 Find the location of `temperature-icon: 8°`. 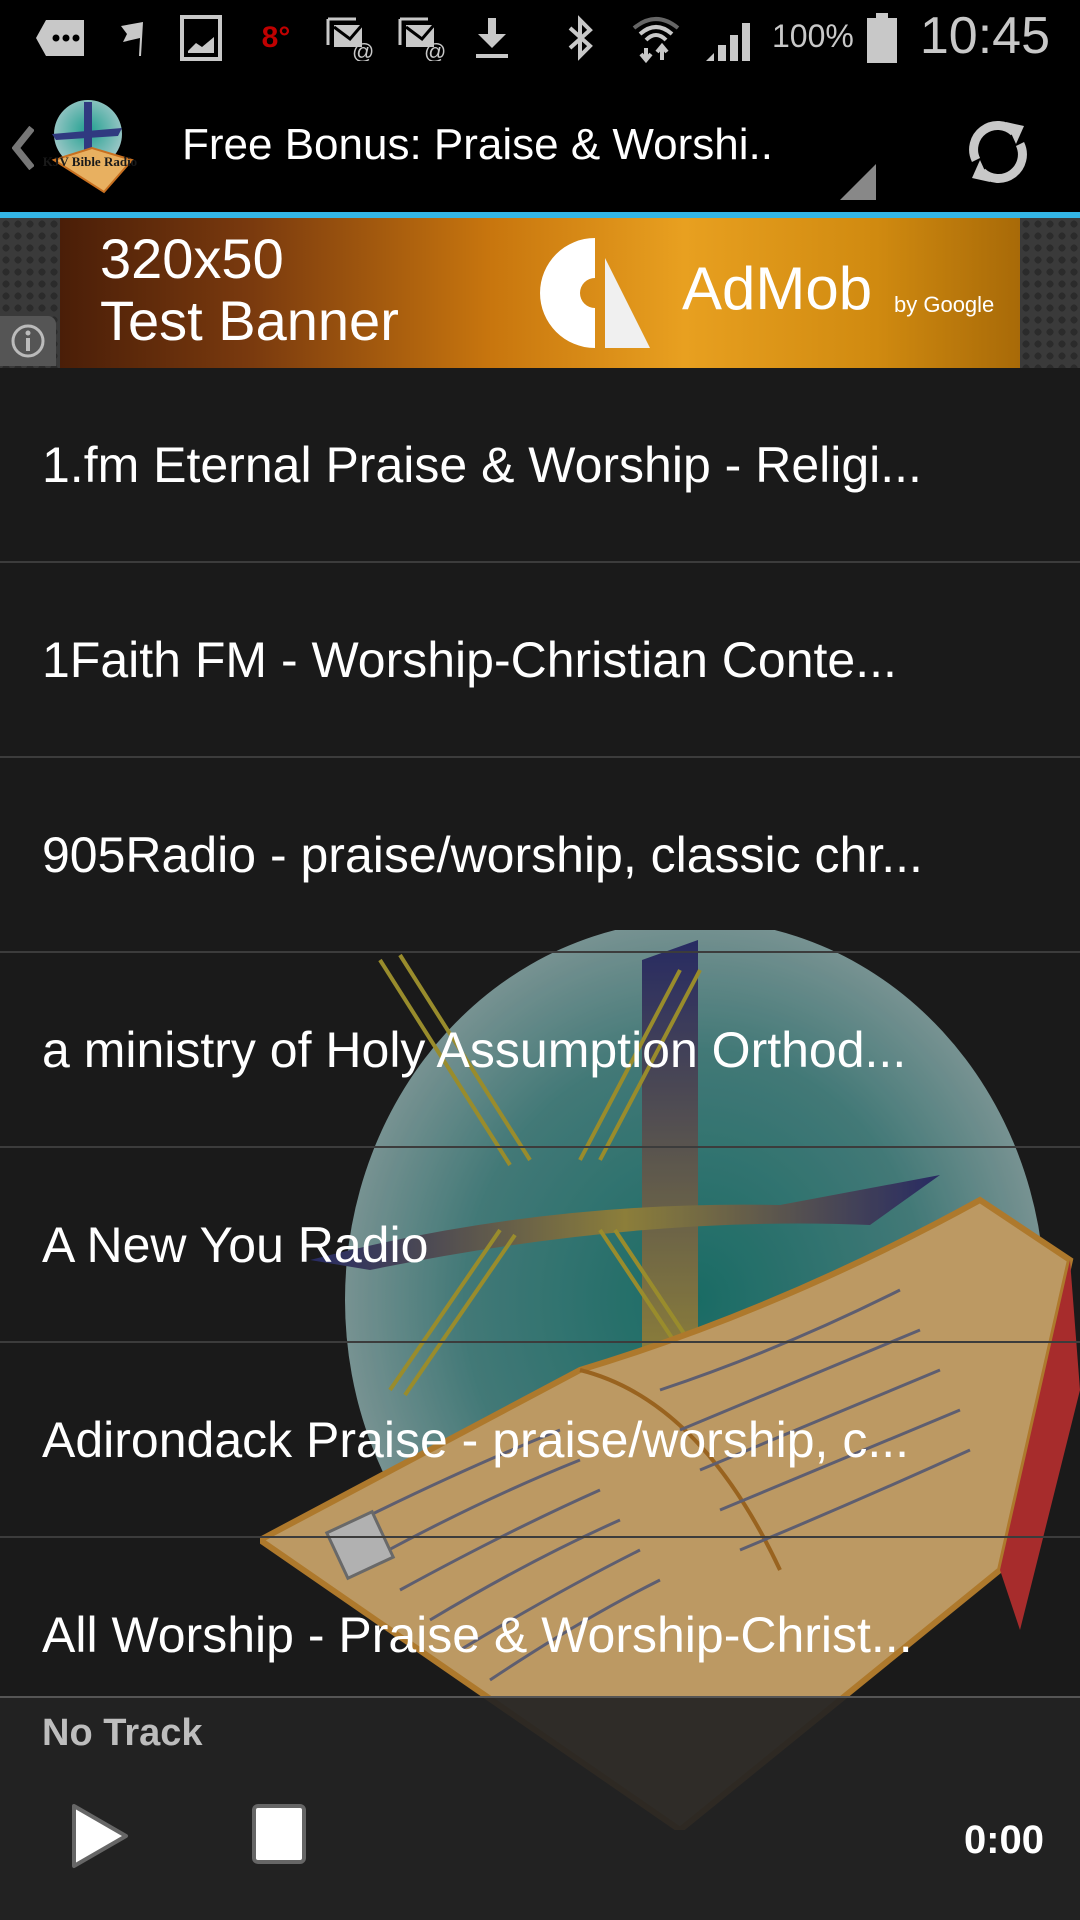

temperature-icon: 8° is located at coordinates (276, 37).